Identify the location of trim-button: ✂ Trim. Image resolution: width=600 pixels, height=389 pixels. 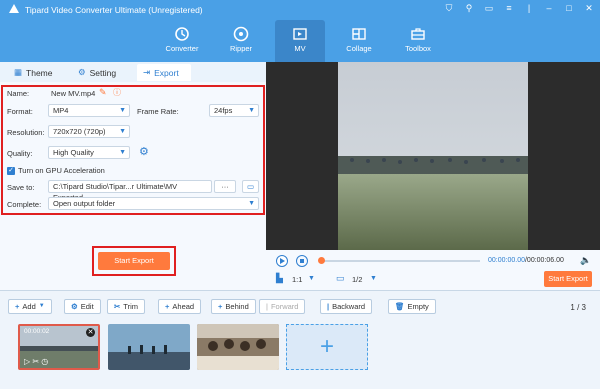
(126, 306).